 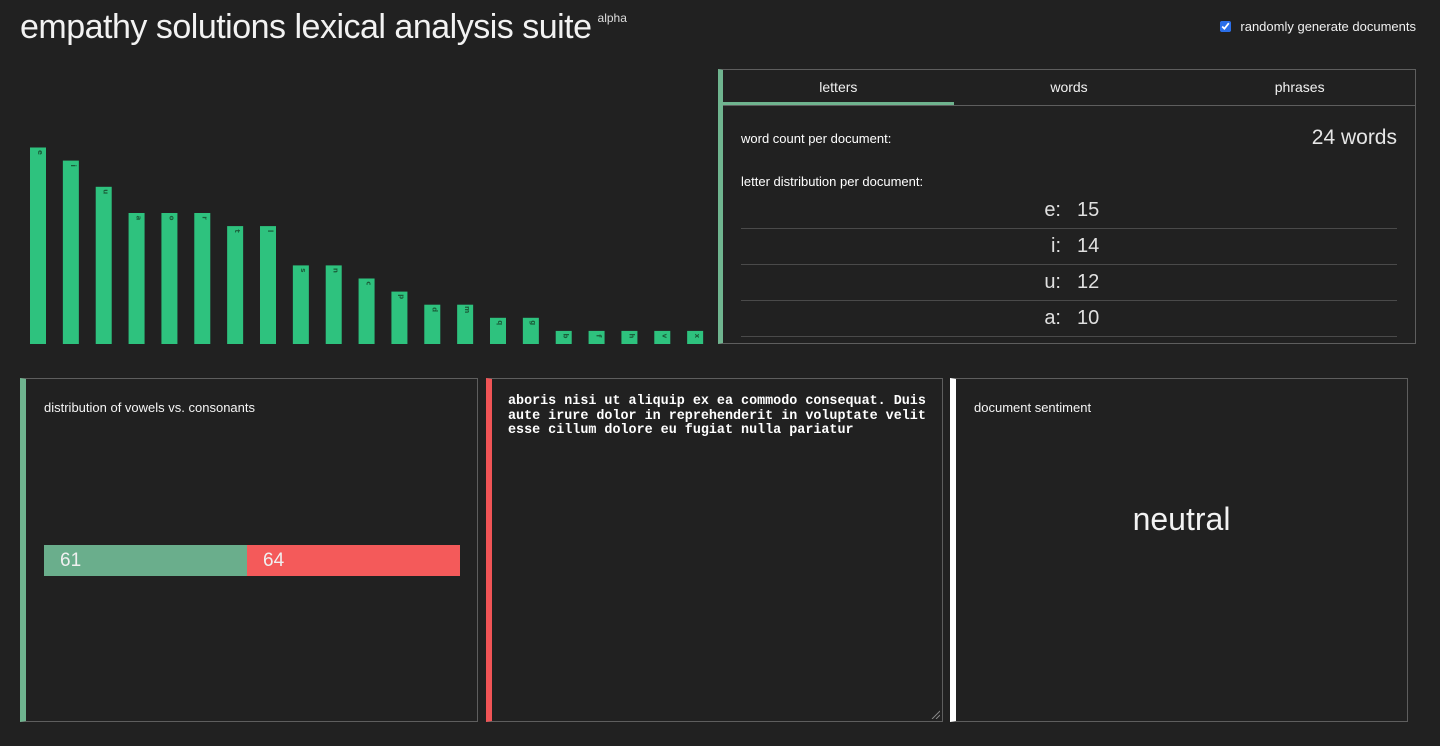 I want to click on random-documents-label: randomly generate documents, so click(x=1328, y=26).